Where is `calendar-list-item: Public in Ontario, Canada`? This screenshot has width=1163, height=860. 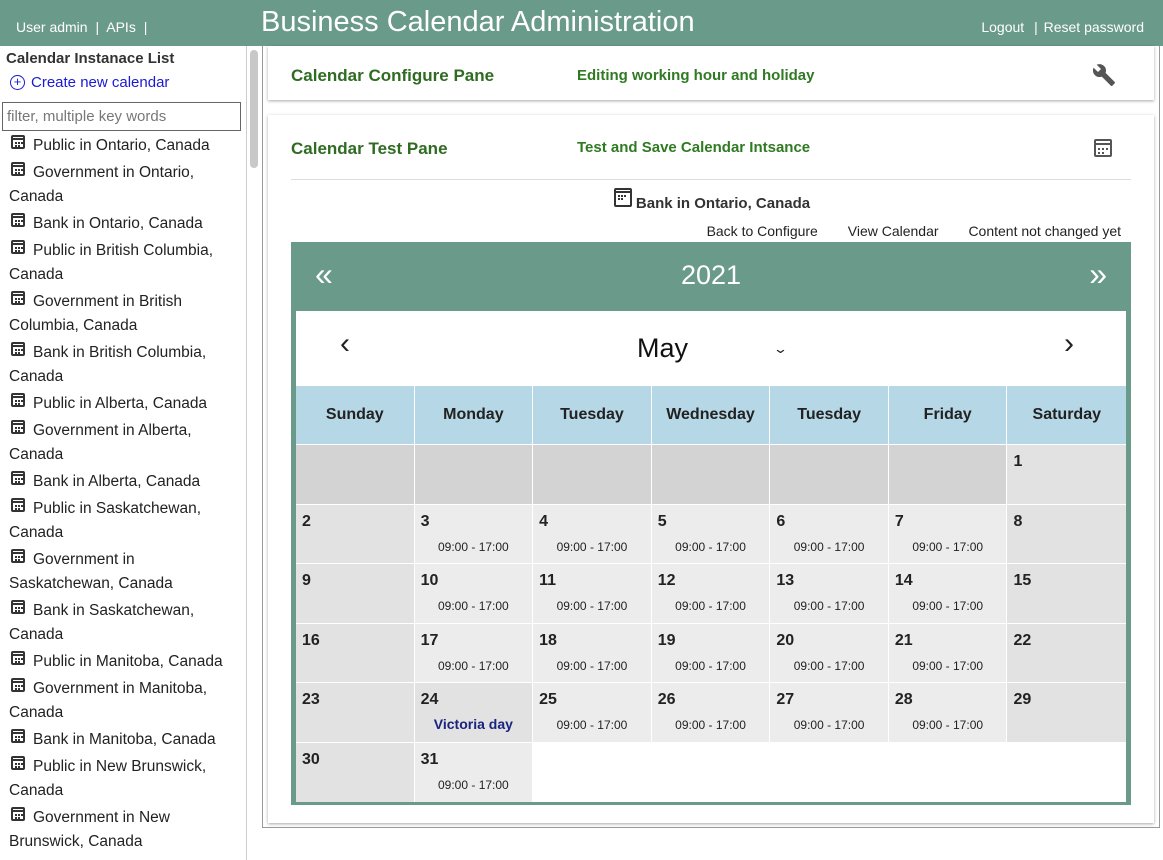 calendar-list-item: Public in Ontario, Canada is located at coordinates (121, 146).